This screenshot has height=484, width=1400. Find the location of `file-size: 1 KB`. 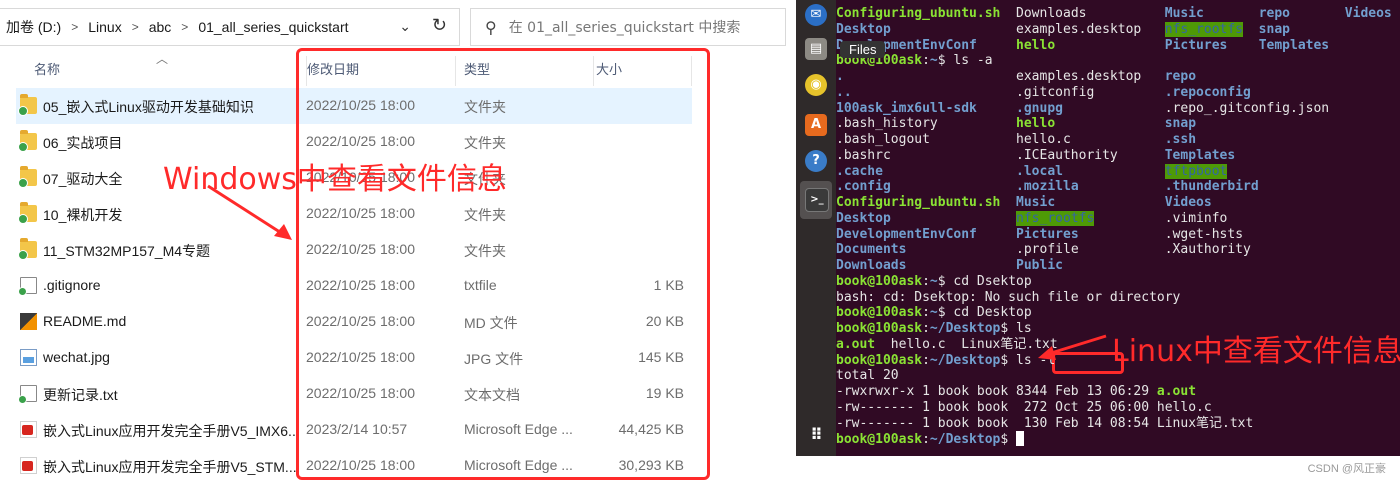

file-size: 1 KB is located at coordinates (668, 285).